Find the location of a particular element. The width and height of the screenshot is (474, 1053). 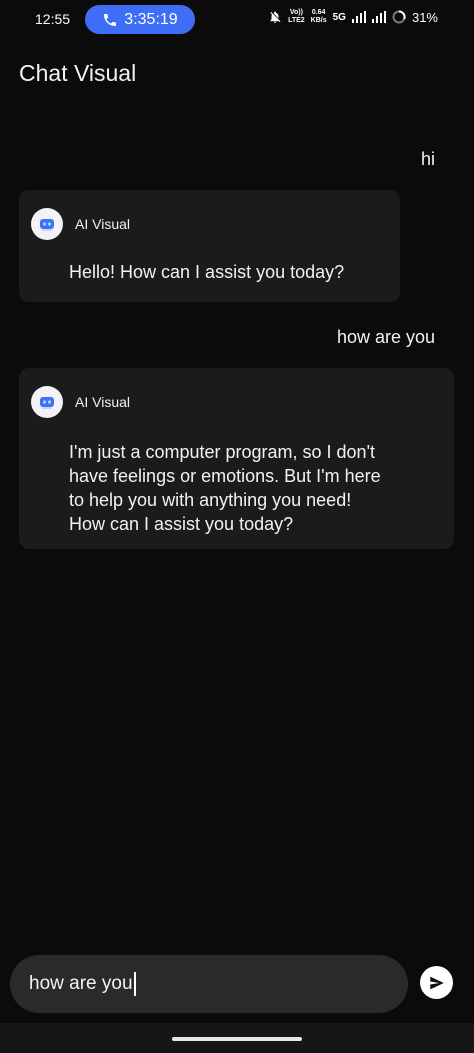

bell-off-icon is located at coordinates (275, 17).